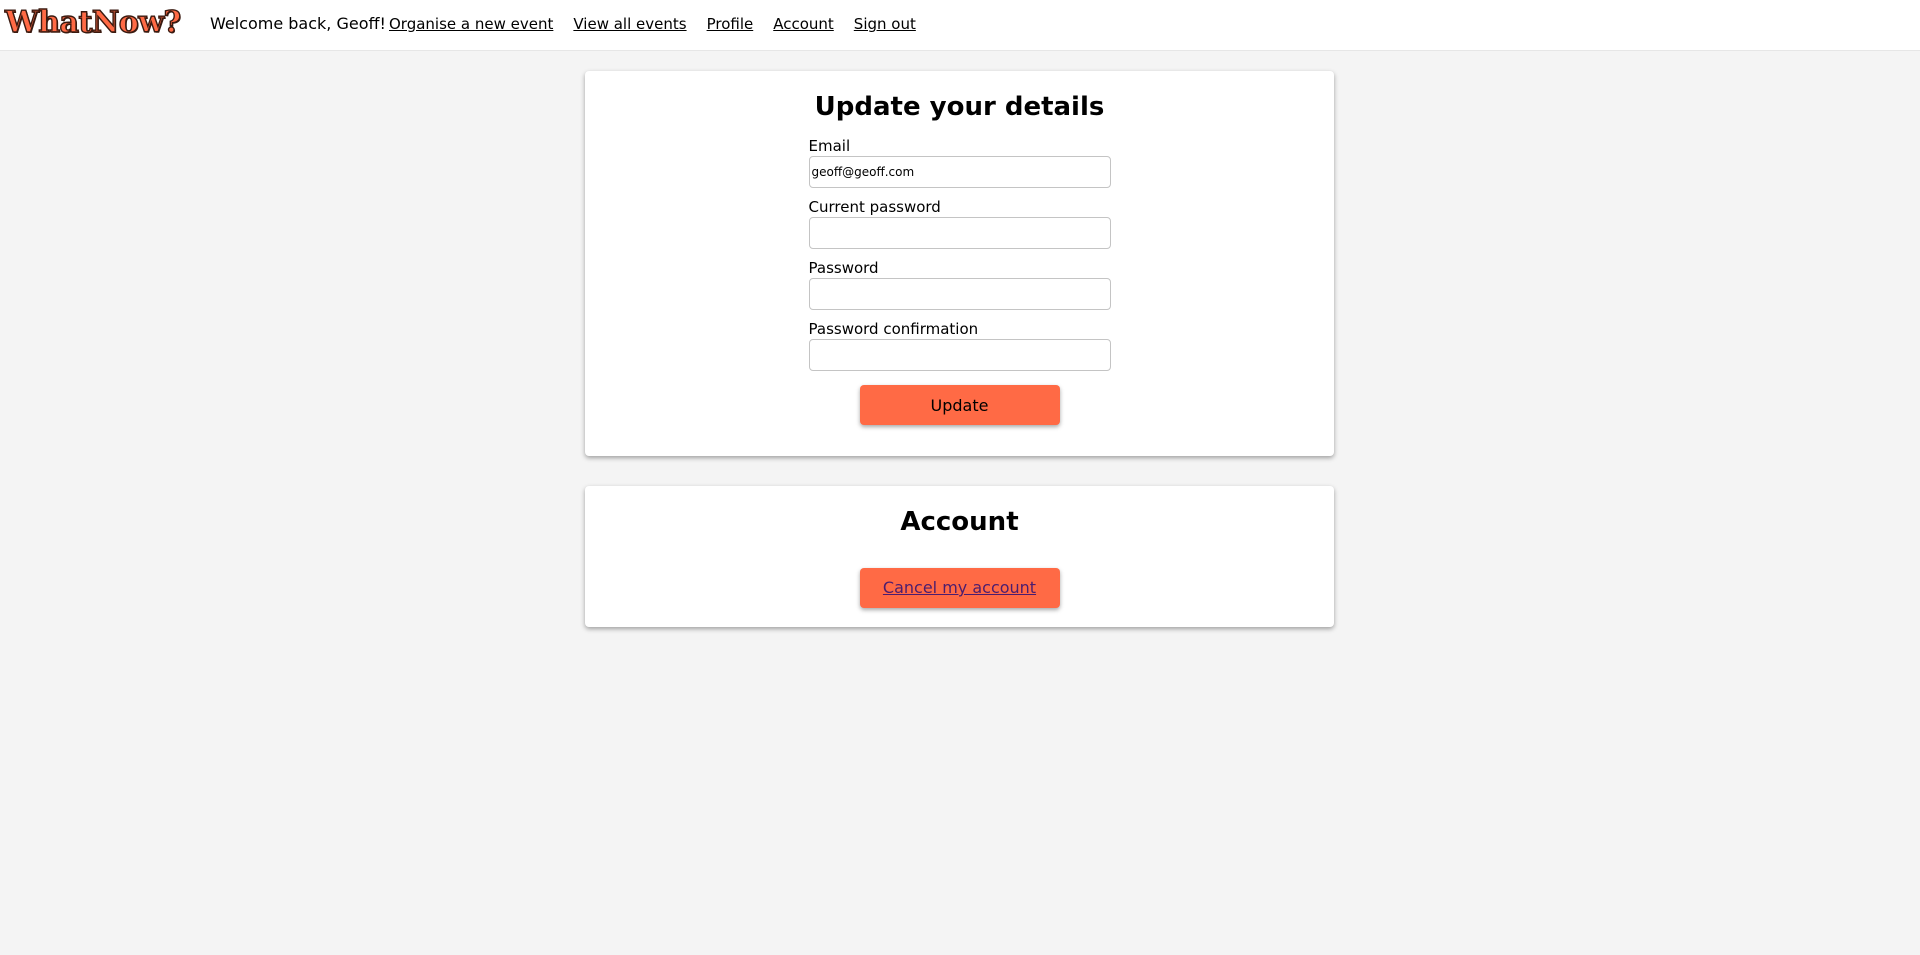 The image size is (1920, 955). What do you see at coordinates (629, 24) in the screenshot?
I see `nav-link-view-all-events: View all events` at bounding box center [629, 24].